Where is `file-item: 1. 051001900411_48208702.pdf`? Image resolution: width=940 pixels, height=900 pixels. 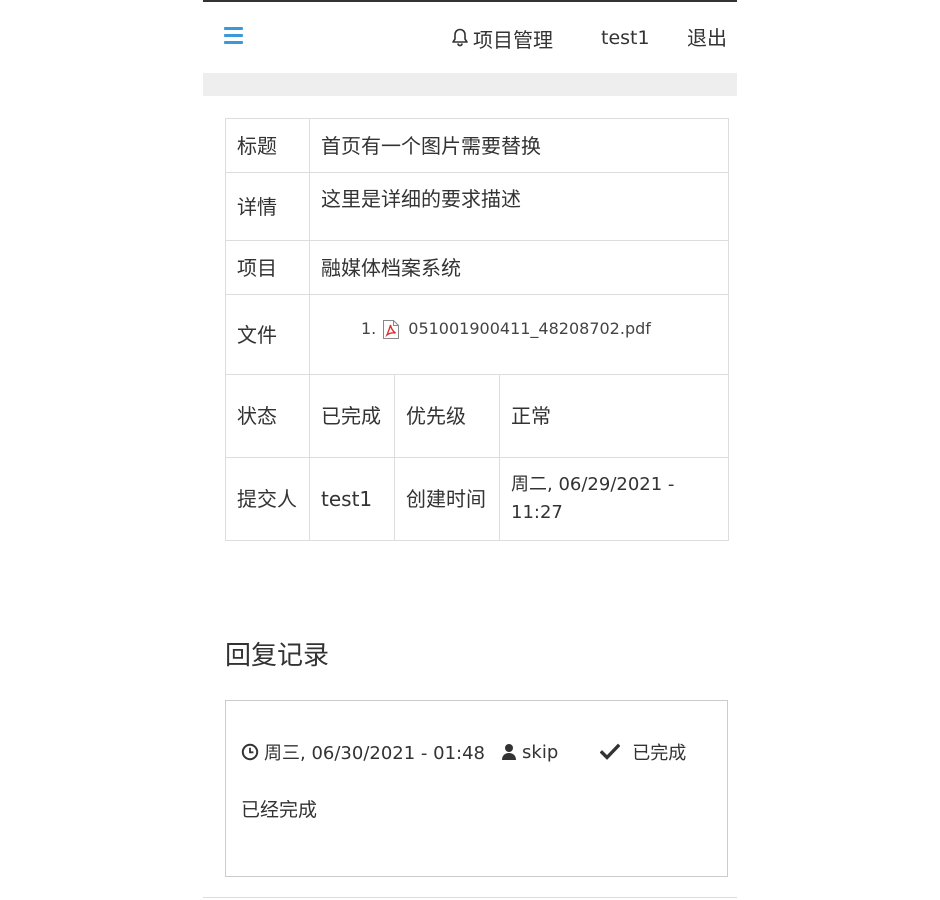
file-item: 1. 051001900411_48208702.pdf is located at coordinates (519, 329).